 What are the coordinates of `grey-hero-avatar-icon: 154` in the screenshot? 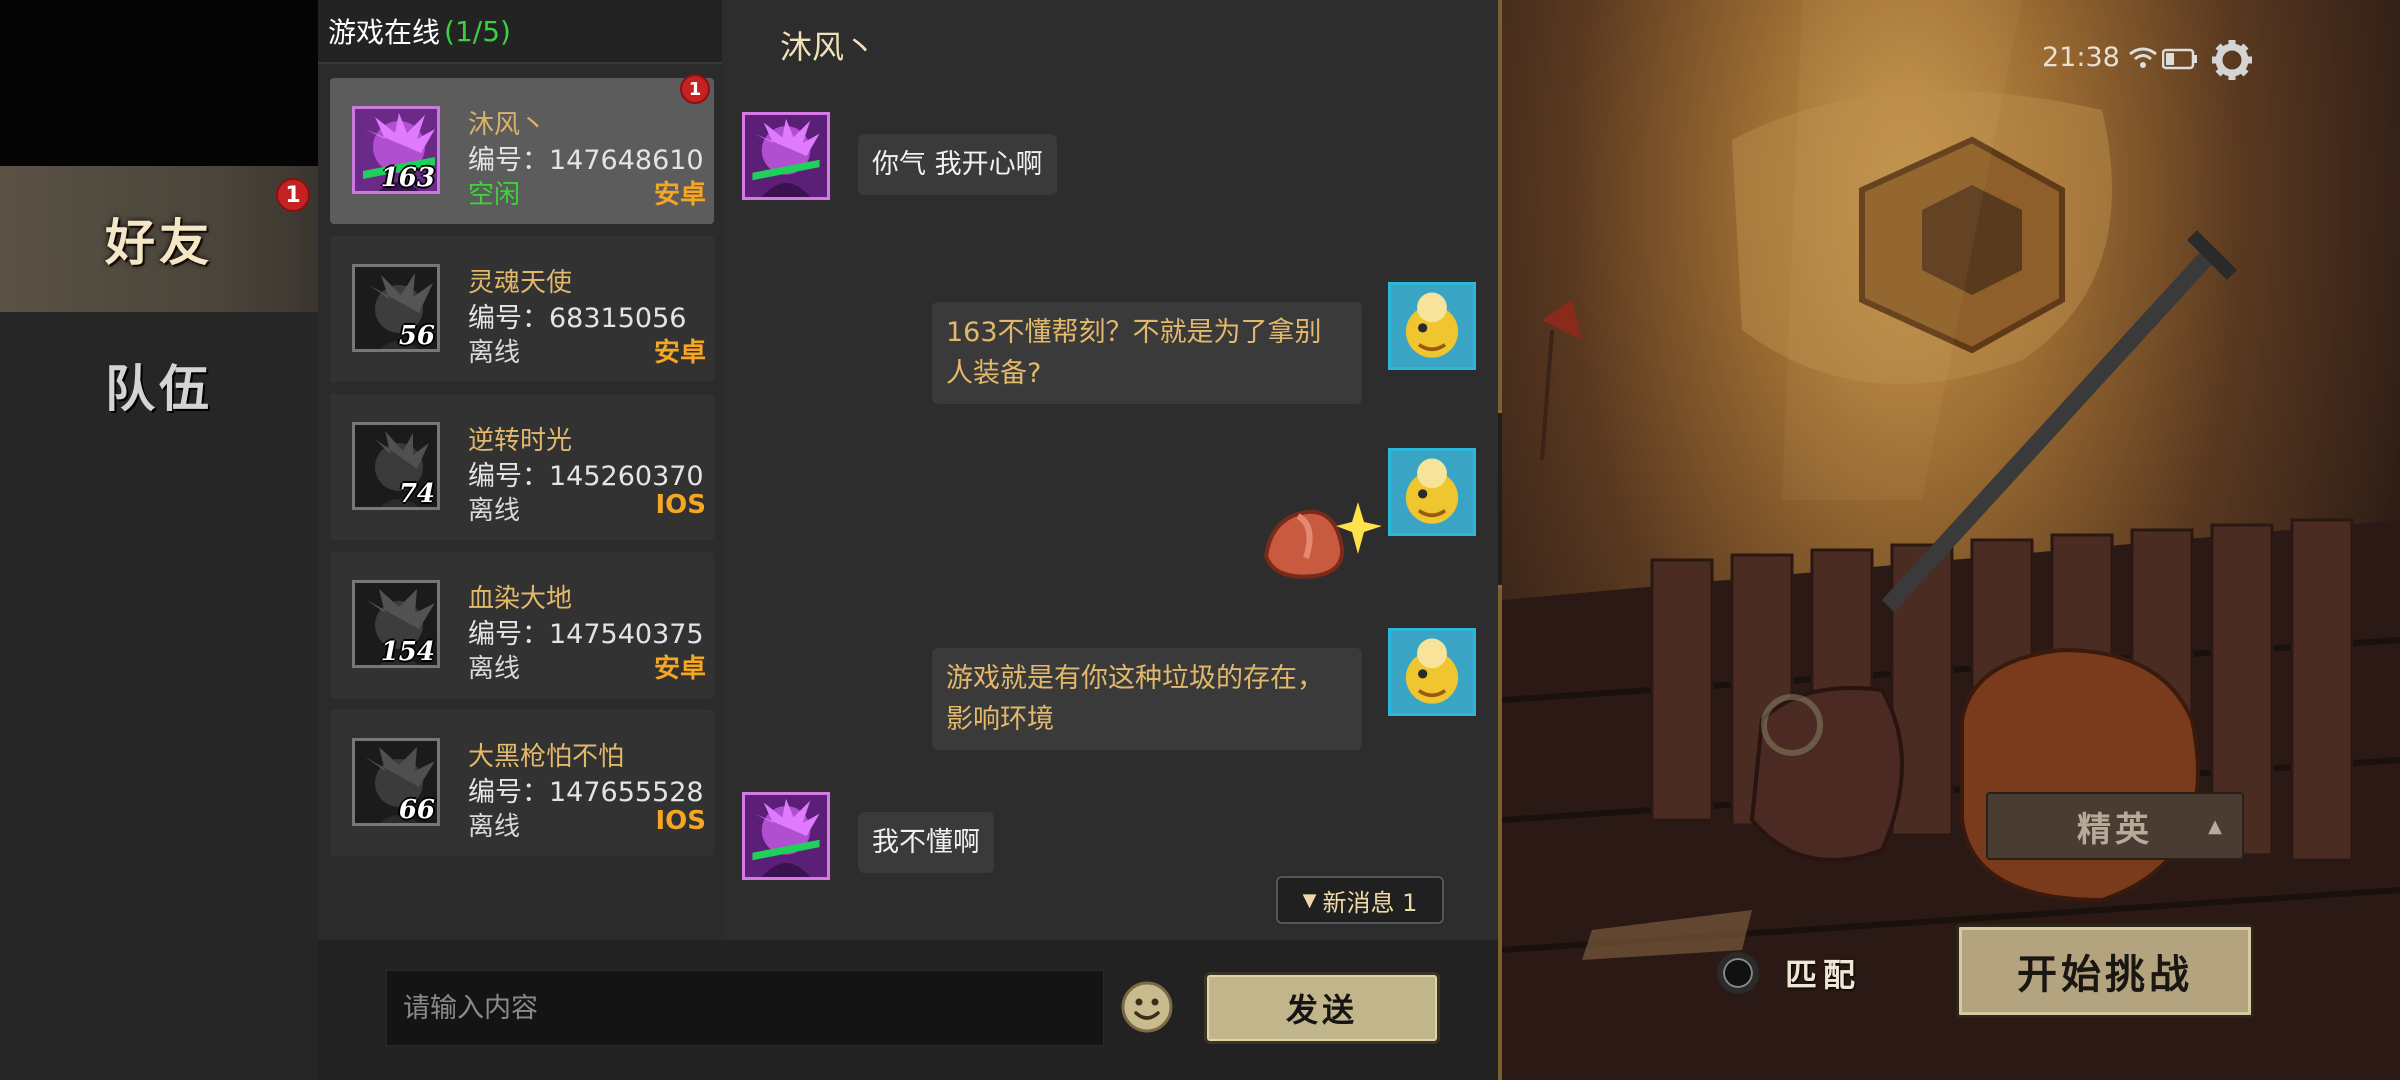 It's located at (396, 624).